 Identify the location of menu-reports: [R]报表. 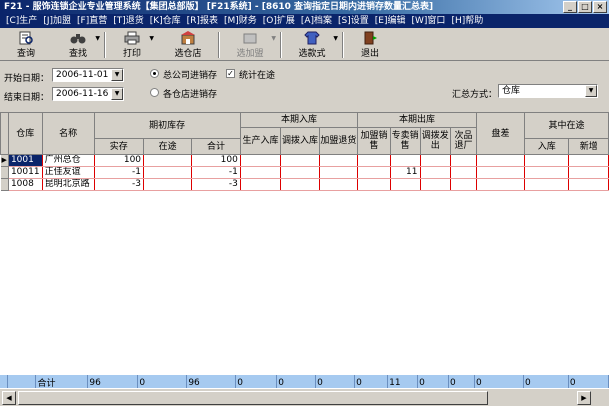
(203, 21).